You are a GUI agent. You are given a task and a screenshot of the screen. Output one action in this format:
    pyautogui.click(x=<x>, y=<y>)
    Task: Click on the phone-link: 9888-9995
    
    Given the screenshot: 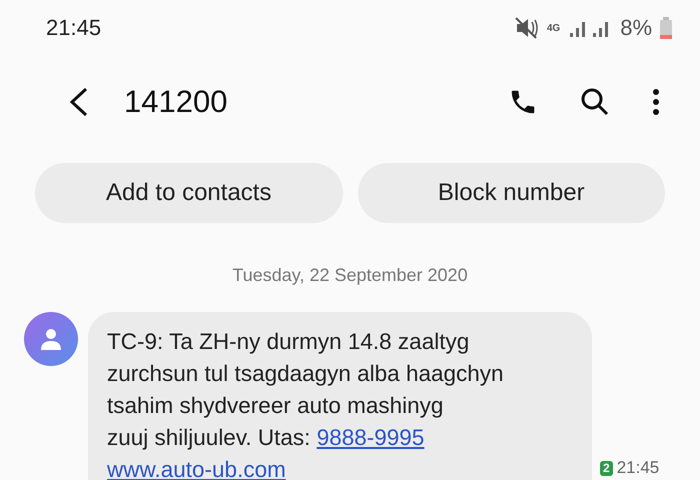 What is the action you would take?
    pyautogui.click(x=370, y=437)
    